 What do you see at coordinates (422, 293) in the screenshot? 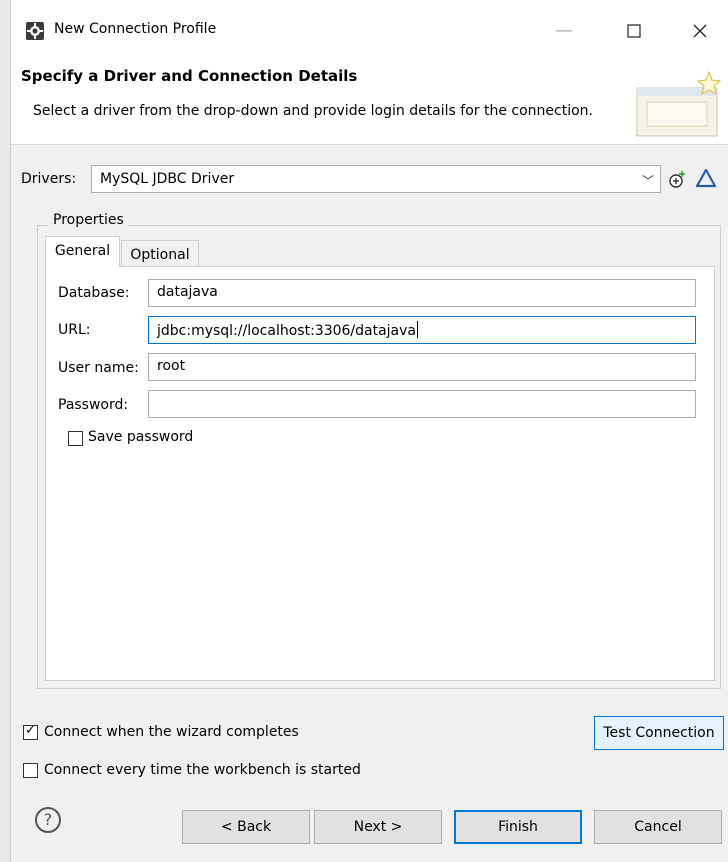
I see `database-input: datajava` at bounding box center [422, 293].